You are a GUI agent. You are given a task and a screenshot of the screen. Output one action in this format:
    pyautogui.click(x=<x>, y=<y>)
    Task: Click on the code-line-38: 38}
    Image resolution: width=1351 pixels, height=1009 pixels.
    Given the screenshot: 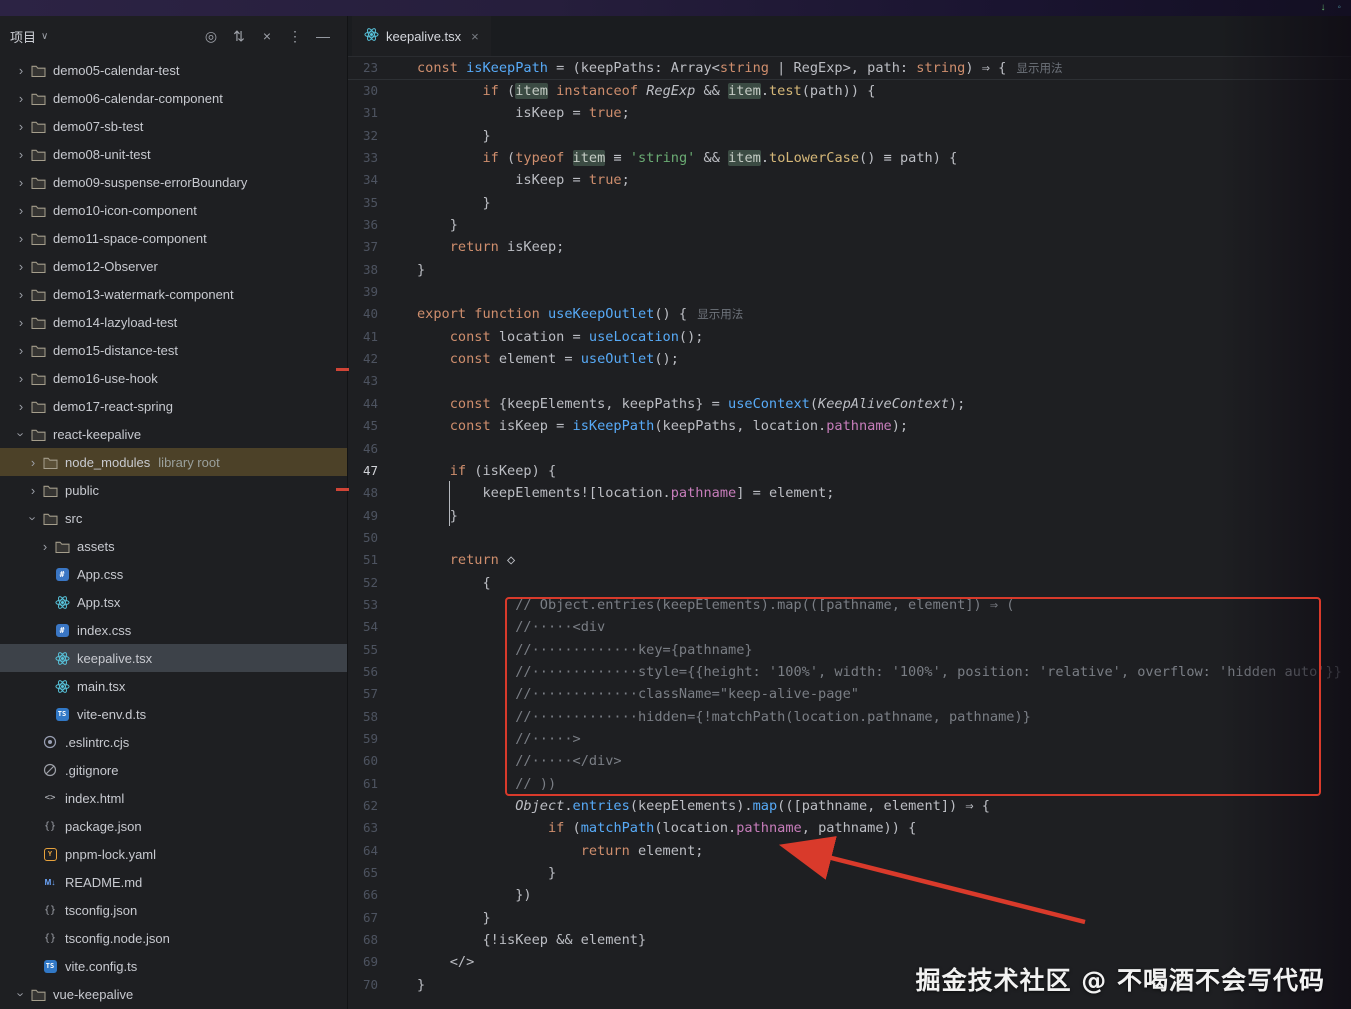 What is the action you would take?
    pyautogui.click(x=849, y=270)
    